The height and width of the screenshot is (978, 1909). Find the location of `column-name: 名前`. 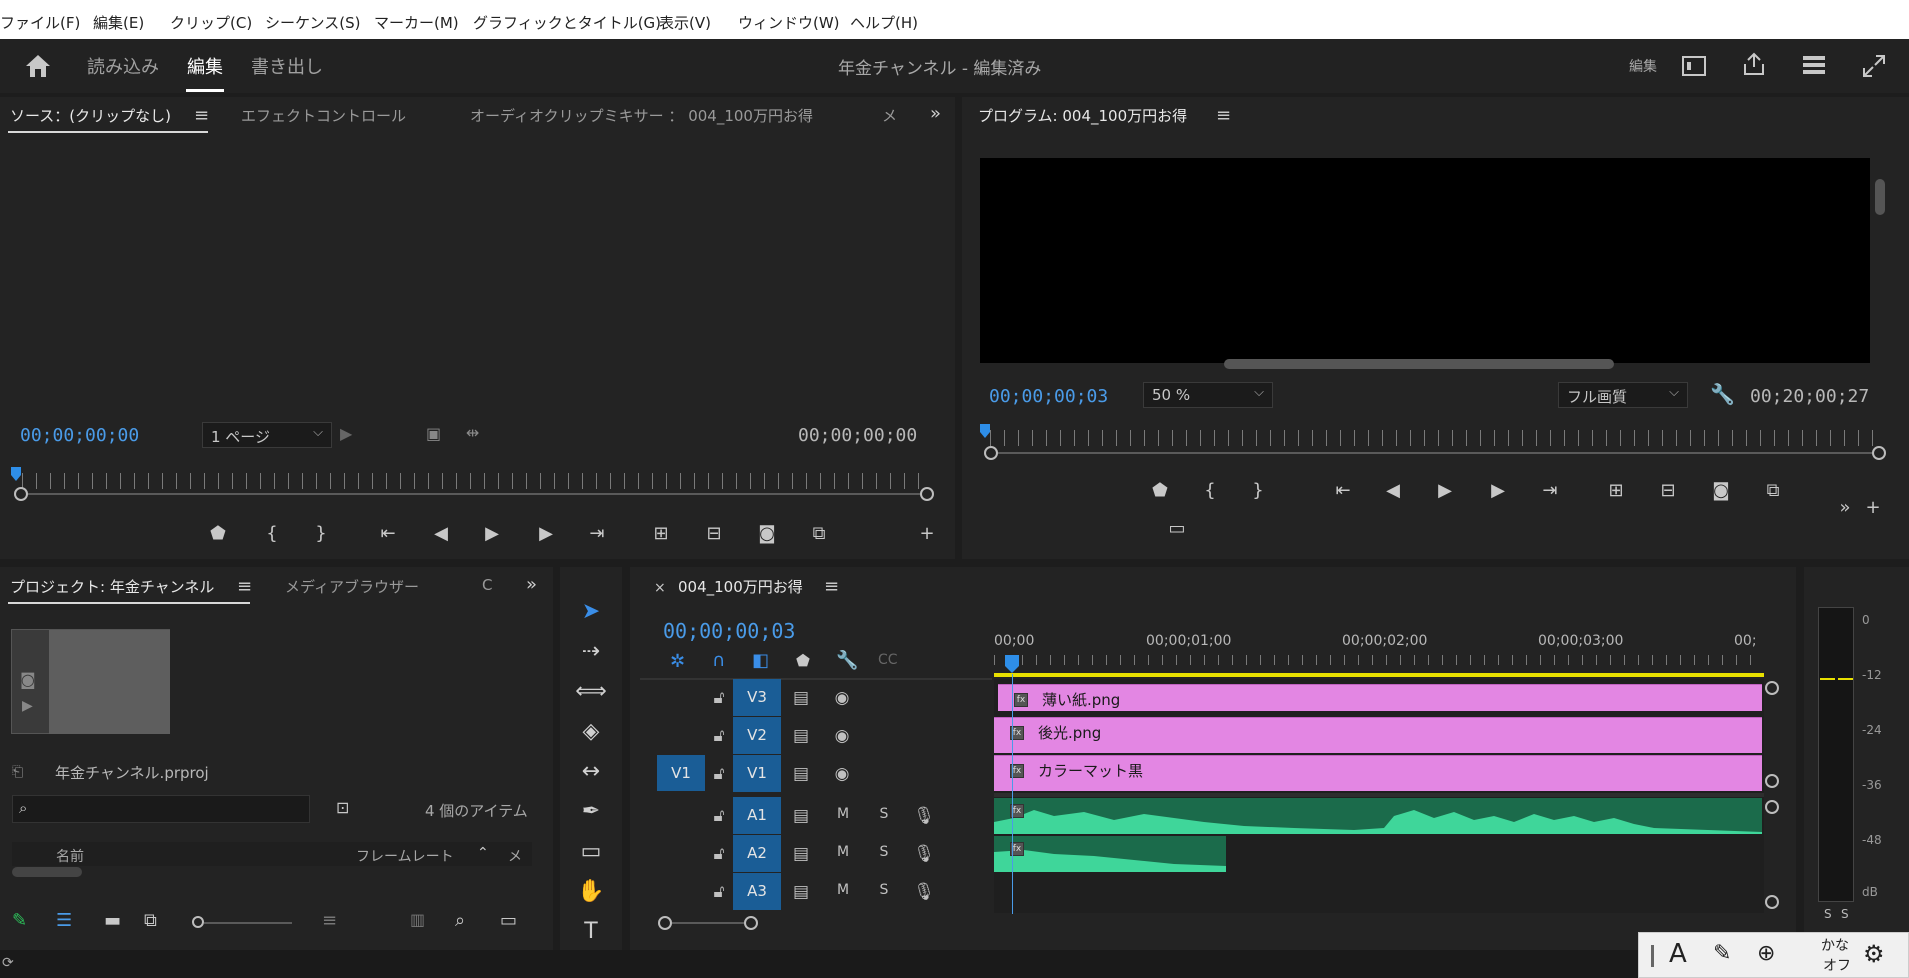

column-name: 名前 is located at coordinates (70, 856).